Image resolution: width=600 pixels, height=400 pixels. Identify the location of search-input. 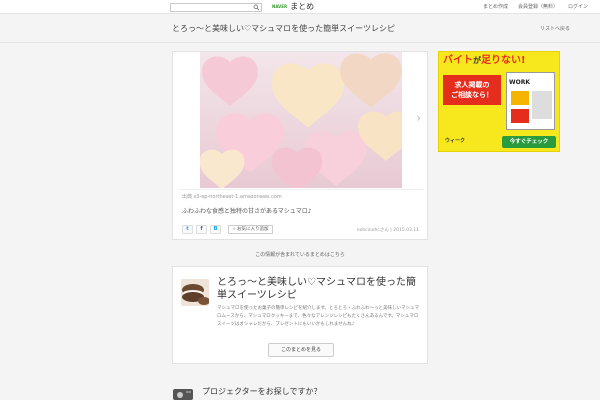
(216, 7).